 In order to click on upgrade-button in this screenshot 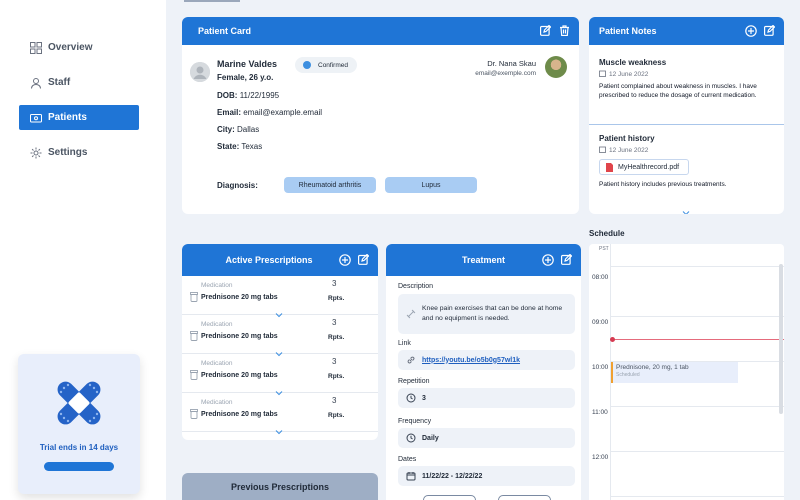, I will do `click(79, 466)`.